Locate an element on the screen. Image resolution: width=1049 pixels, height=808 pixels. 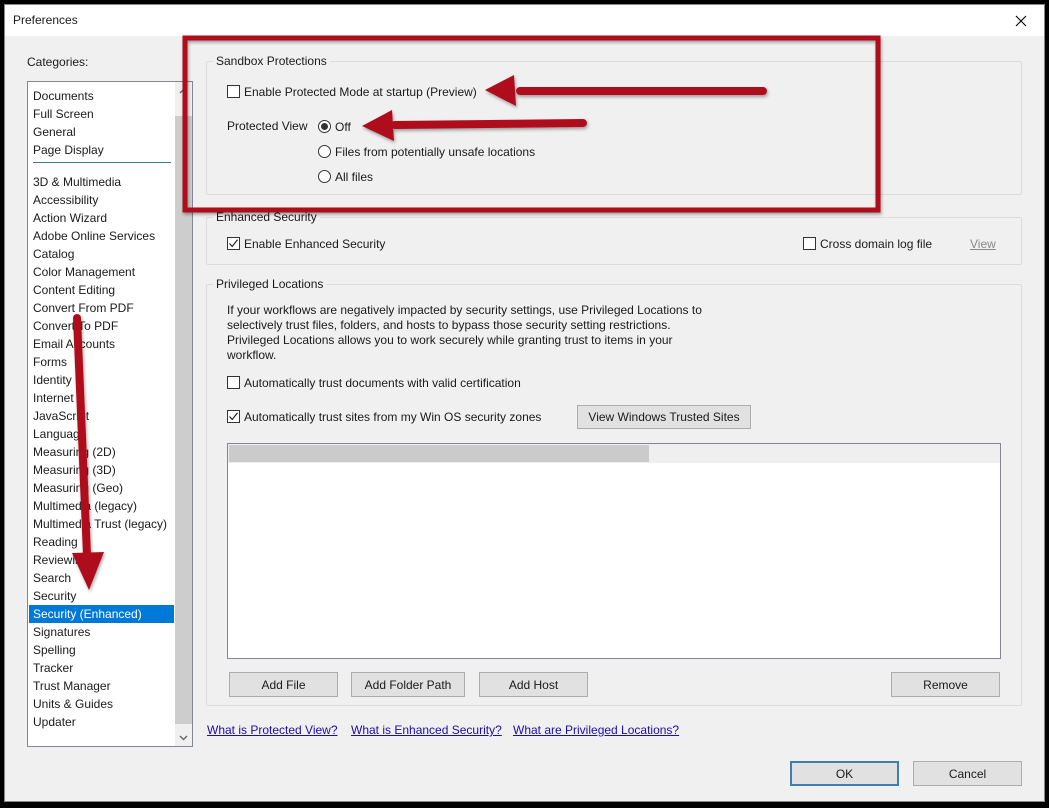
what-is-enhanced-security-link: What is Enhanced Security? is located at coordinates (426, 730).